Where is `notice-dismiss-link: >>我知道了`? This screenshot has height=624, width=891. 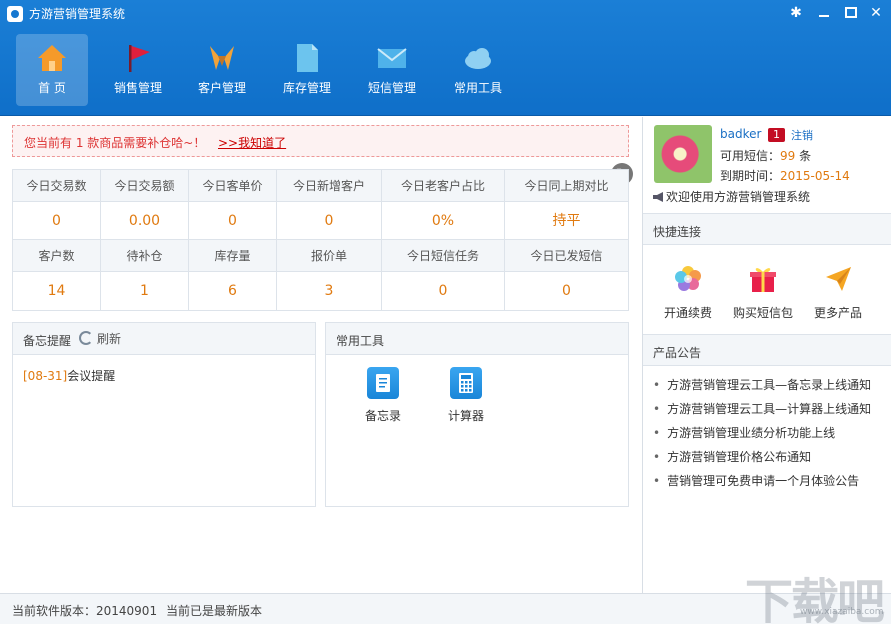
notice-dismiss-link: >>我知道了 is located at coordinates (252, 142).